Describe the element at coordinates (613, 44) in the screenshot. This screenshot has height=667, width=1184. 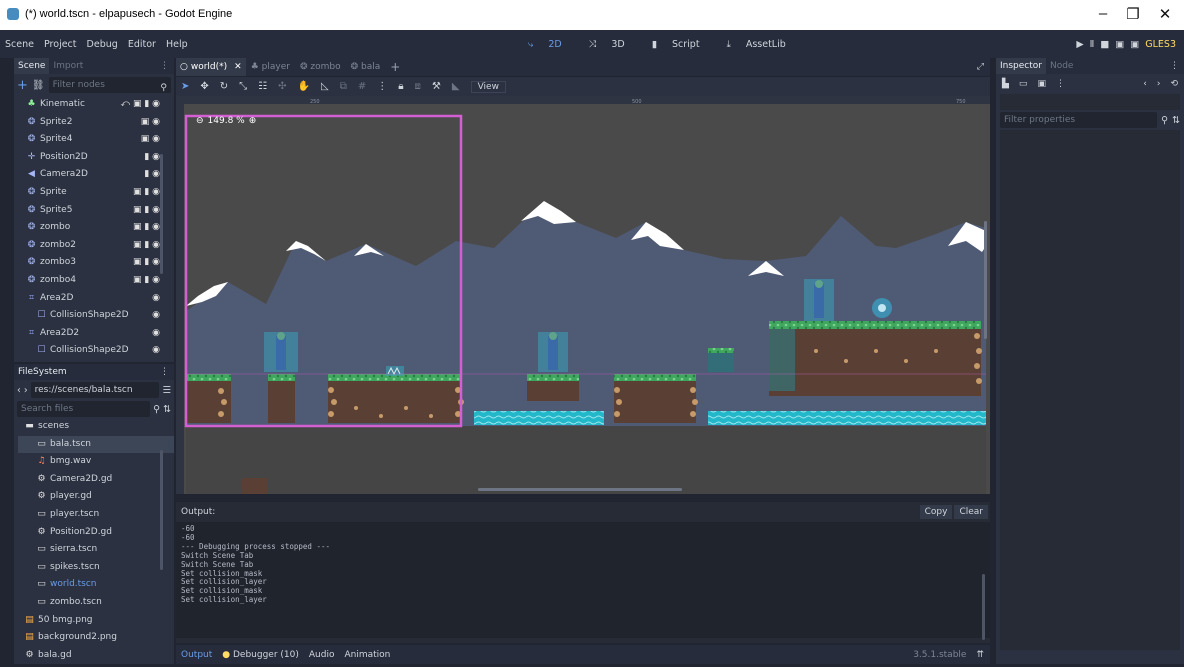
I see `workspace-3d: ⤨ 3D` at that location.